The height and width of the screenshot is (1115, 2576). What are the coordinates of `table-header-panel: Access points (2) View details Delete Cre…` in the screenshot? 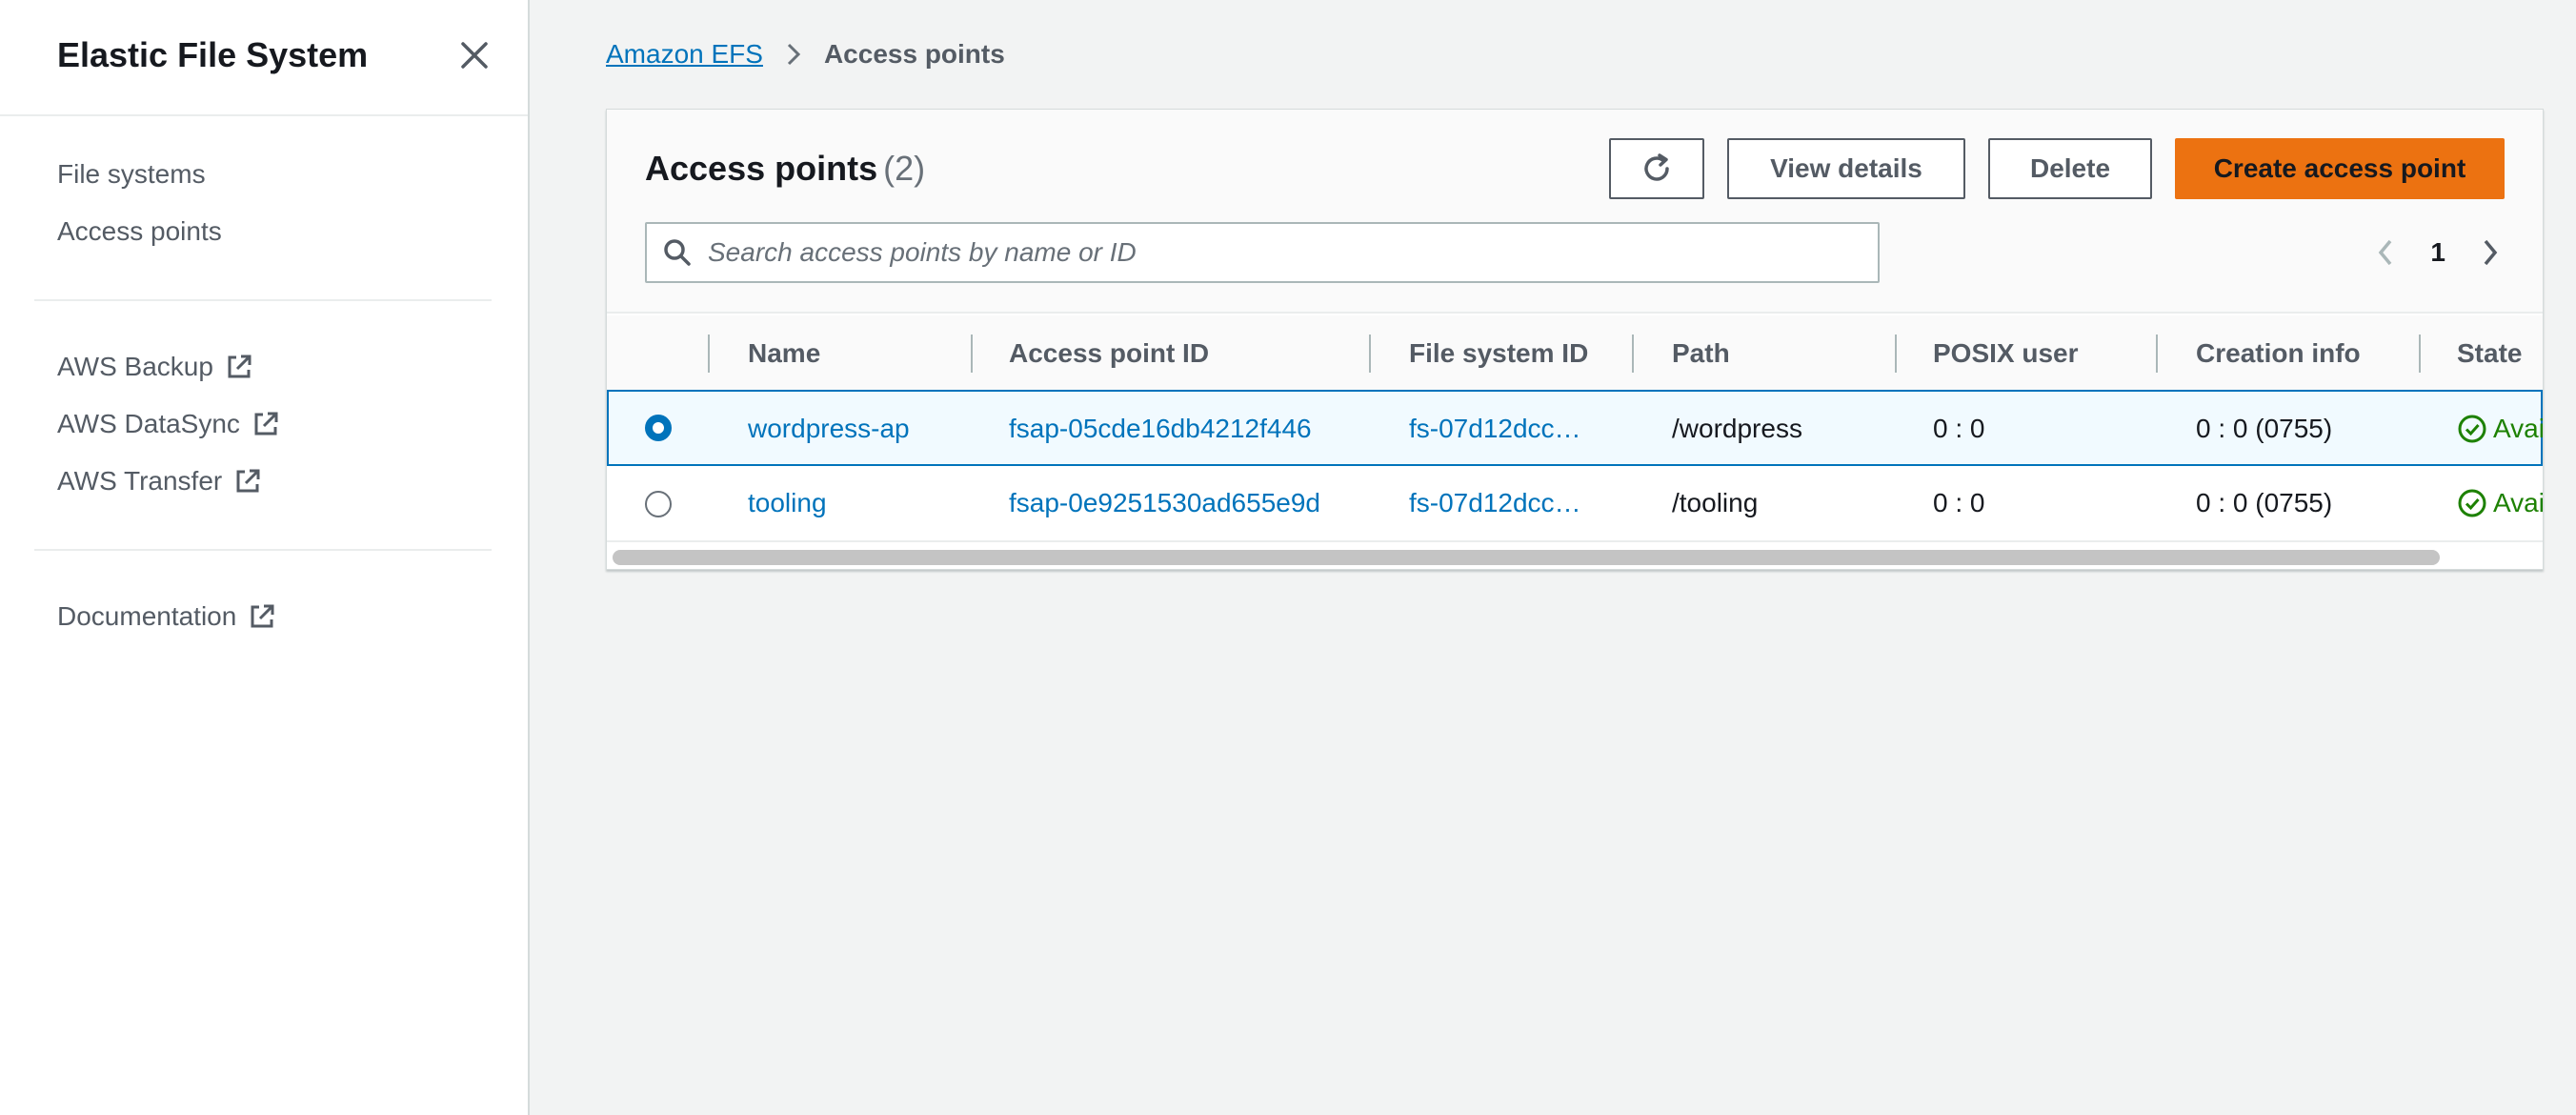 It's located at (1575, 212).